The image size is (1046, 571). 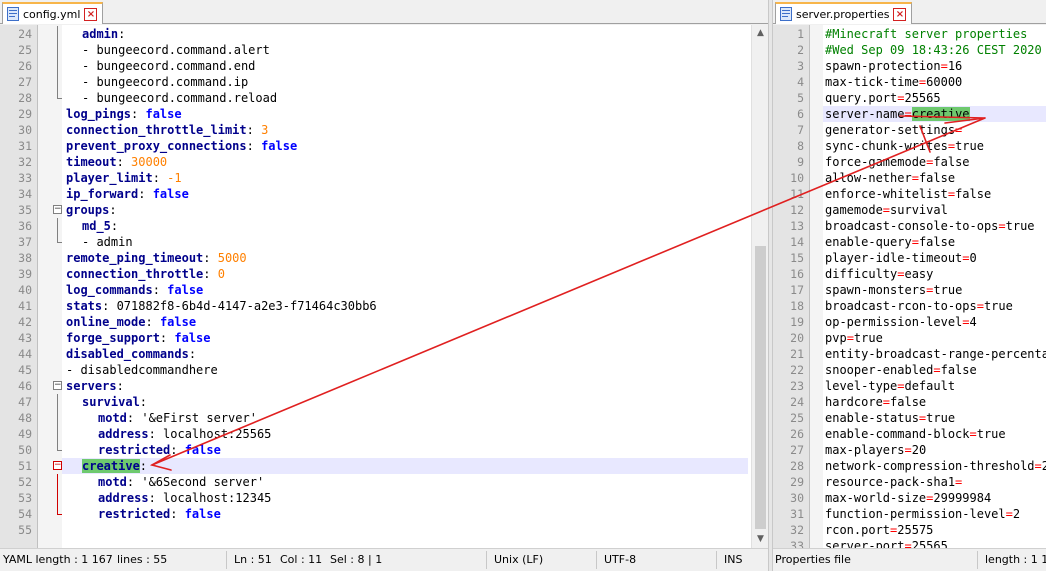 I want to click on line-number: 40, so click(x=25, y=290).